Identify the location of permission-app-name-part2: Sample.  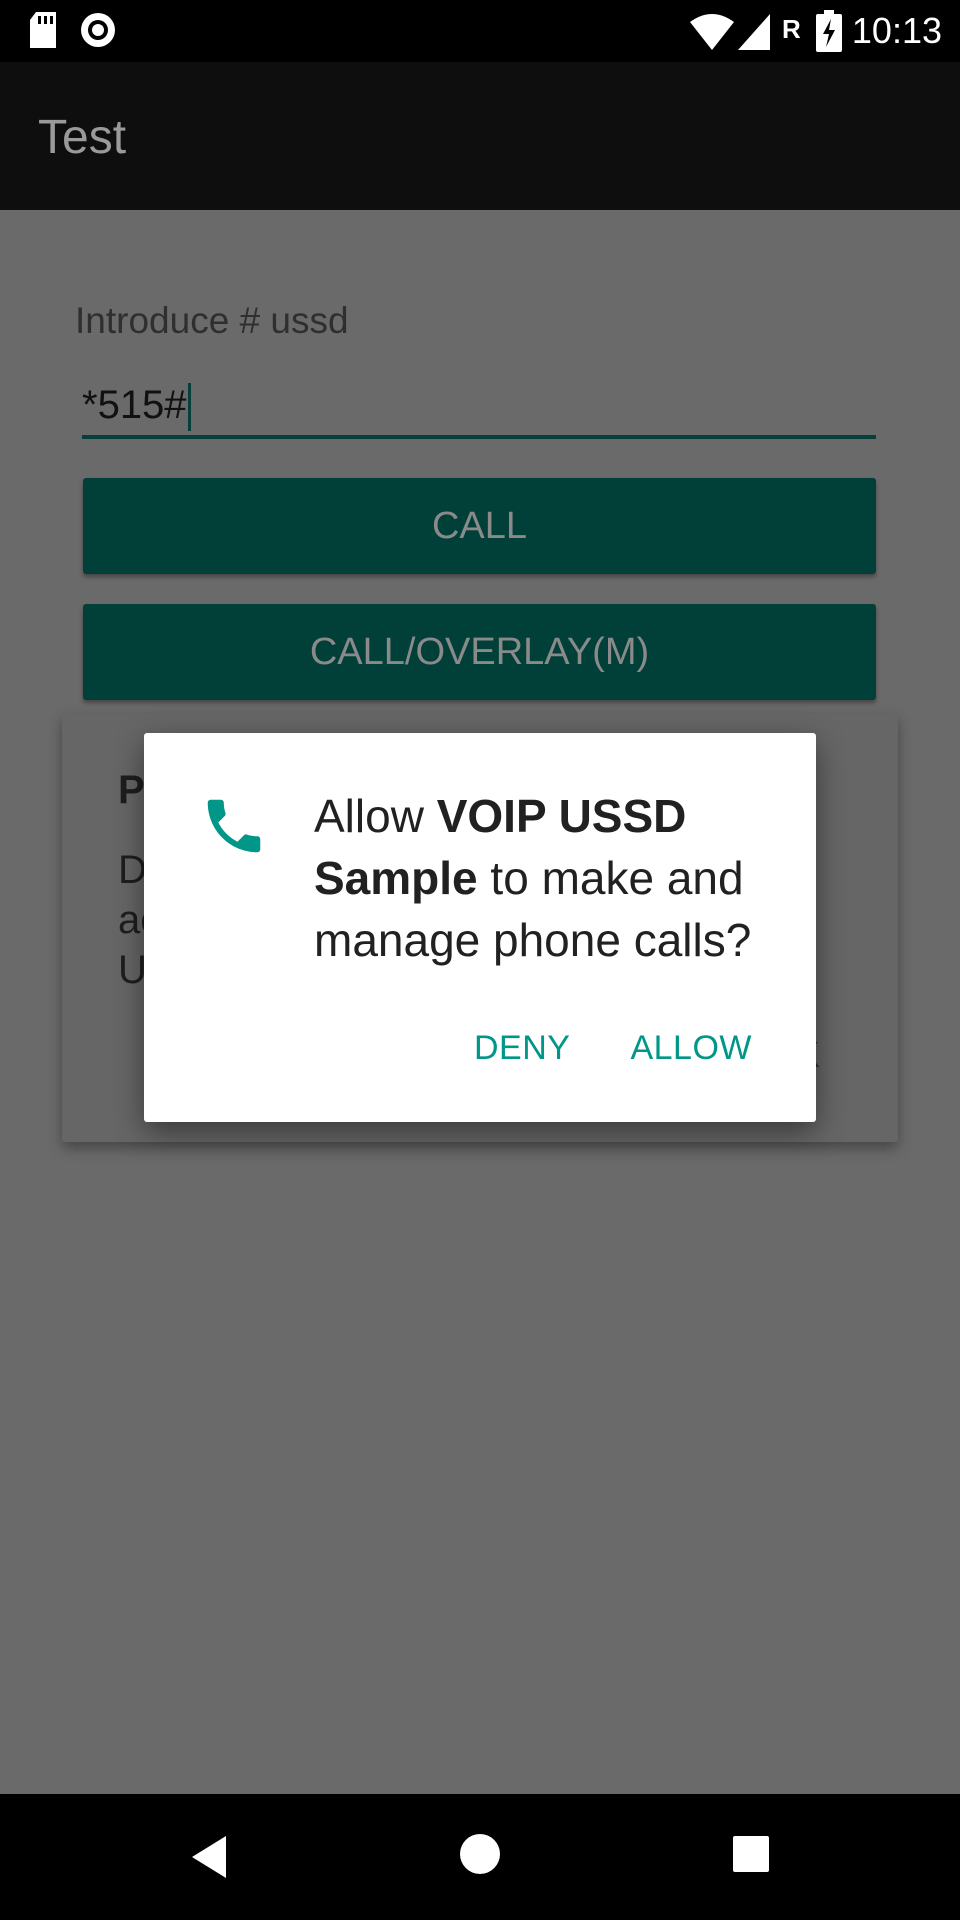
(396, 878).